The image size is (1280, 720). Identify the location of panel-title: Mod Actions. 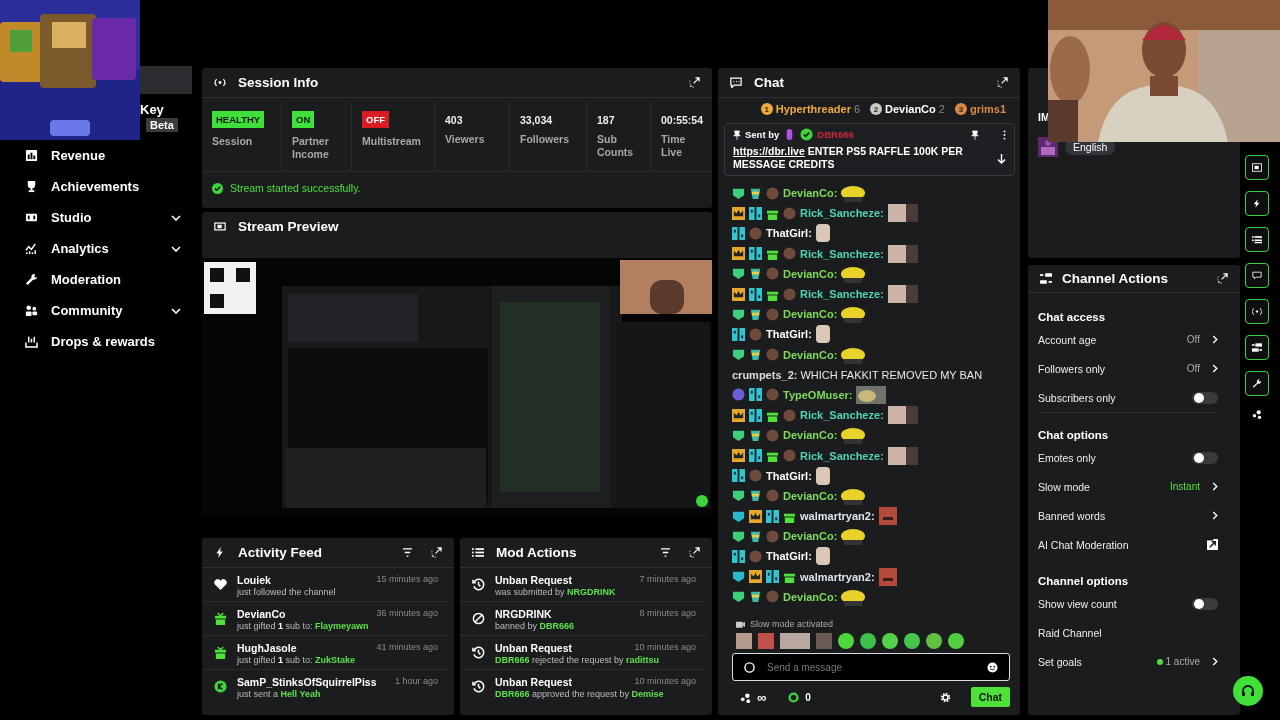
(537, 552).